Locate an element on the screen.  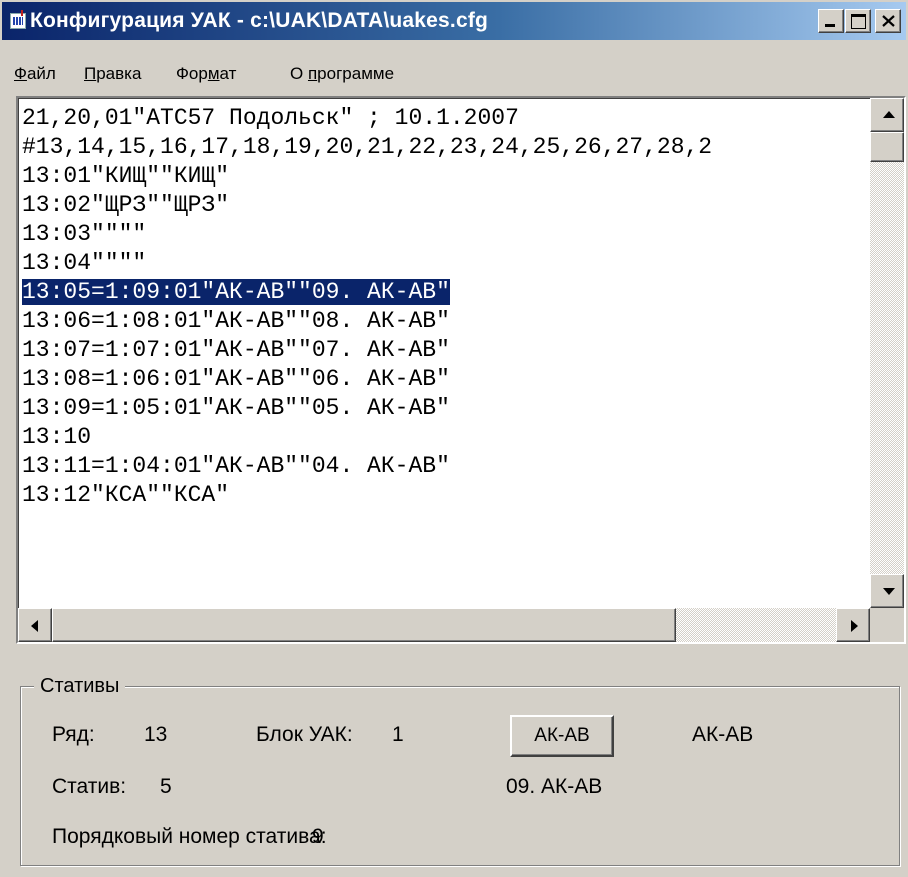
editor-line: 13:03"""" is located at coordinates (445, 234).